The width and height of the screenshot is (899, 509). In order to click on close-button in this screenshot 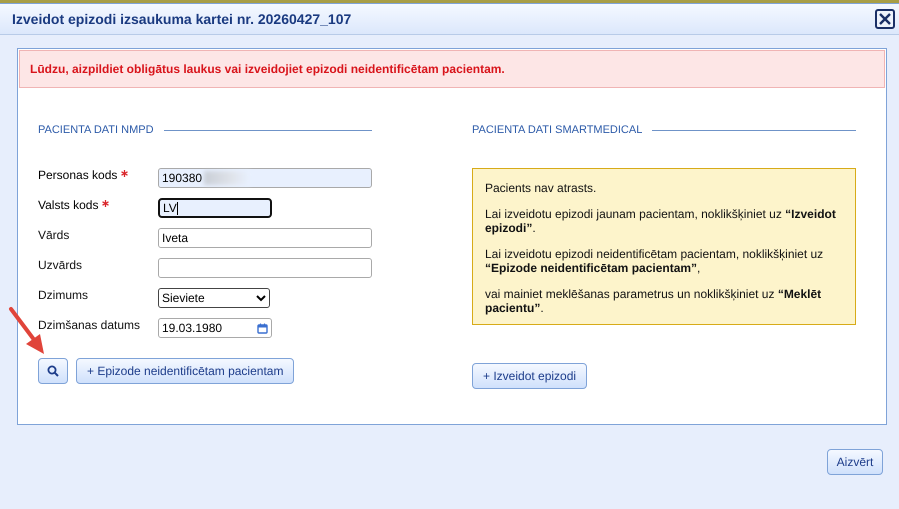, I will do `click(885, 19)`.